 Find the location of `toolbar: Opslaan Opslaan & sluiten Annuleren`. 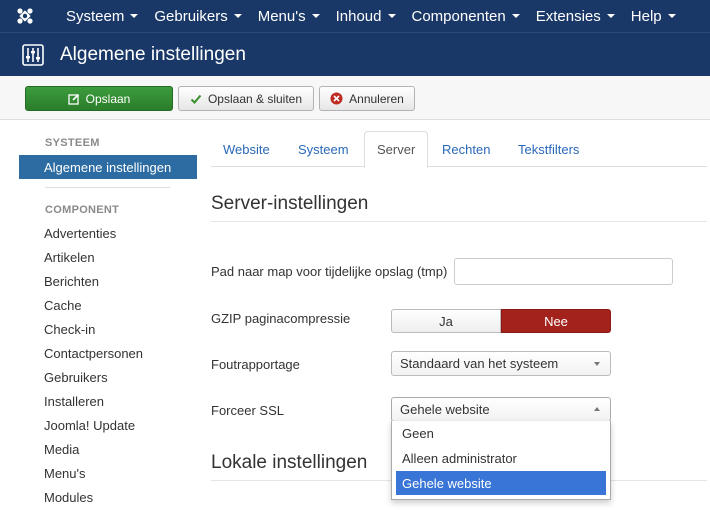

toolbar: Opslaan Opslaan & sluiten Annuleren is located at coordinates (355, 98).